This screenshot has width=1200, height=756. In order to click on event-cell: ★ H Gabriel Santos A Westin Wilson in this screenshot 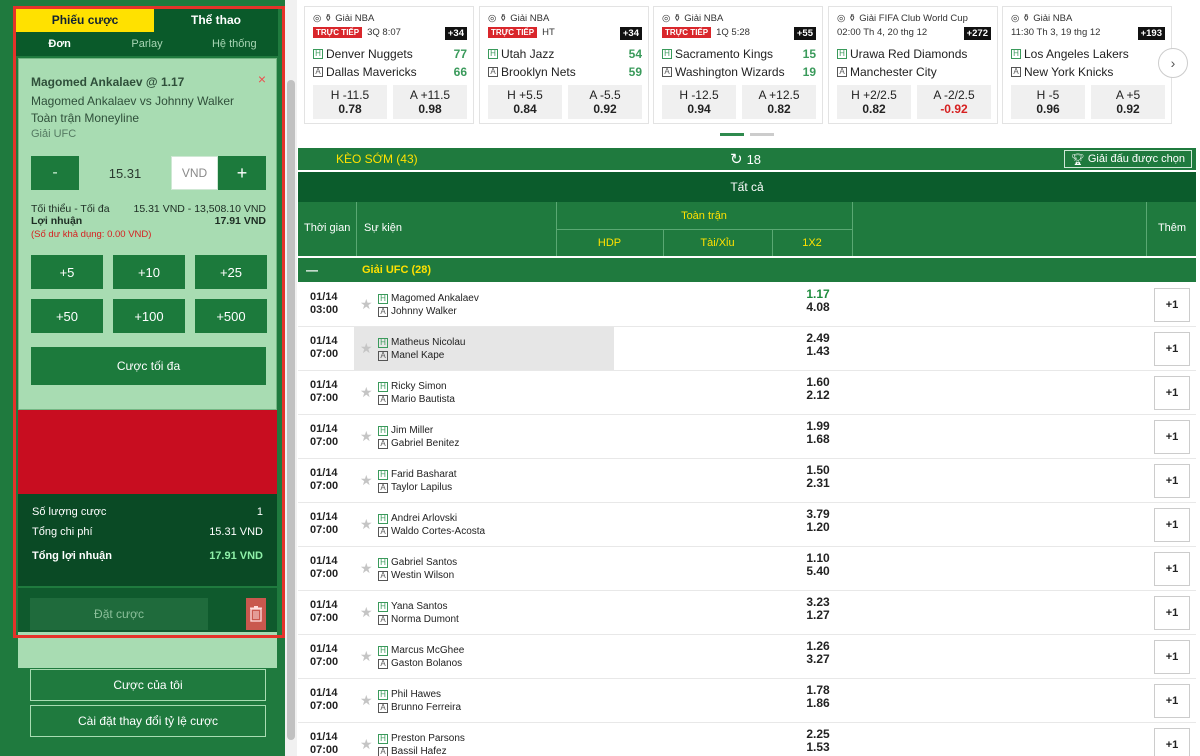, I will do `click(484, 568)`.